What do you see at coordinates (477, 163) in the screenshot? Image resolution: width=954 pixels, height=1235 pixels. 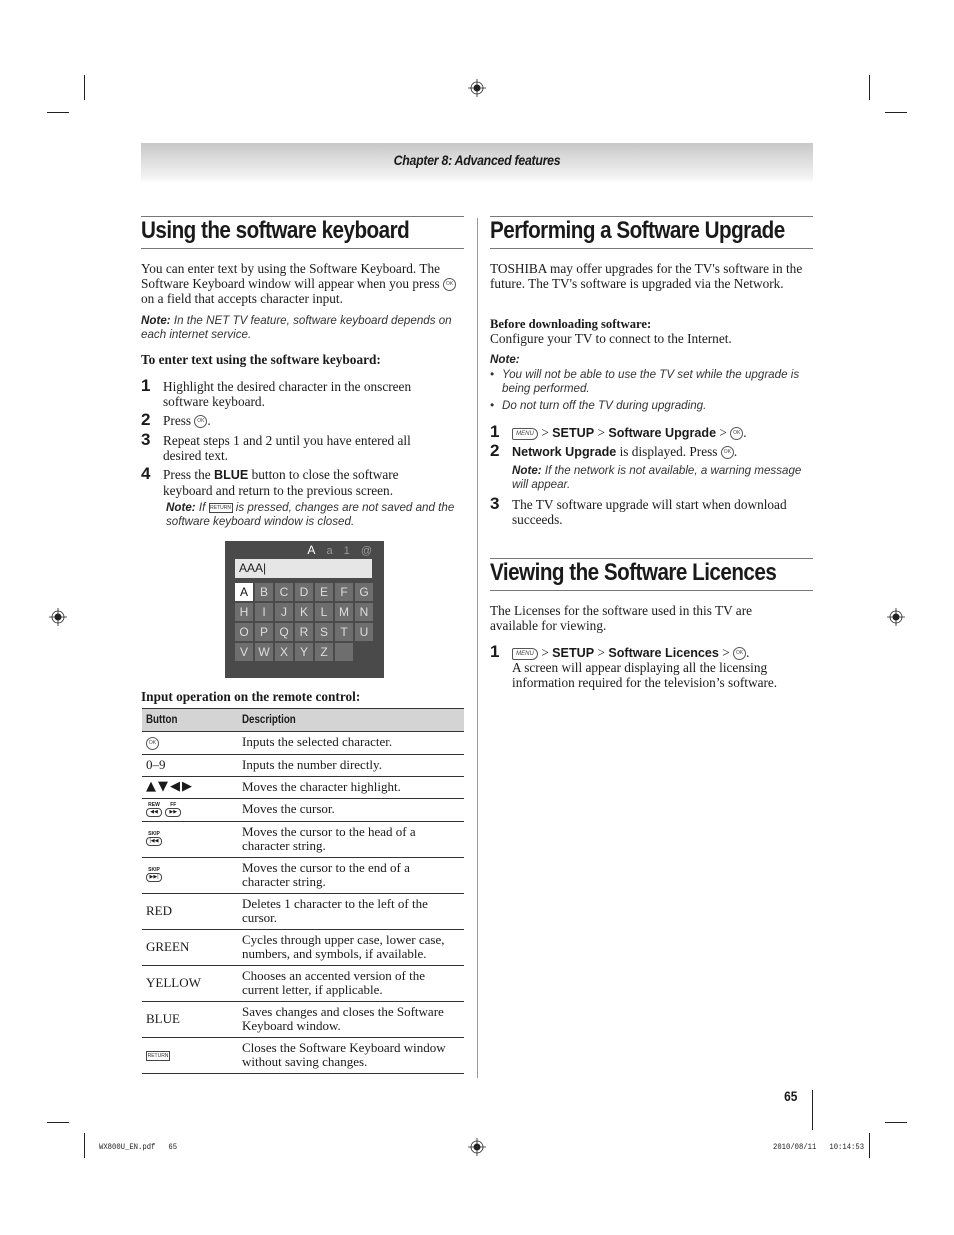 I see `chapter-header-band: Chapter 8: Advanced features` at bounding box center [477, 163].